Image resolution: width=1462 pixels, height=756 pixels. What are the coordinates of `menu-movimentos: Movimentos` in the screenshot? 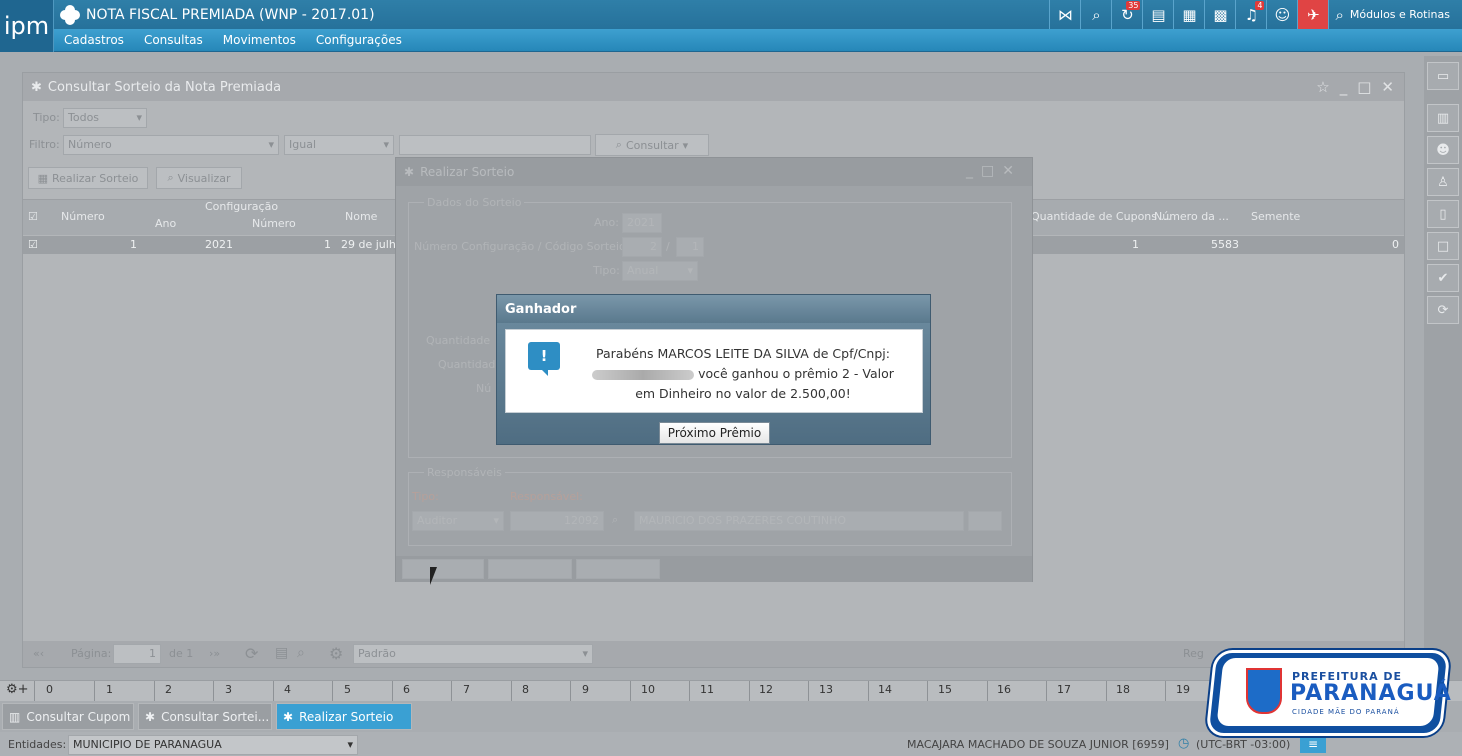 It's located at (259, 40).